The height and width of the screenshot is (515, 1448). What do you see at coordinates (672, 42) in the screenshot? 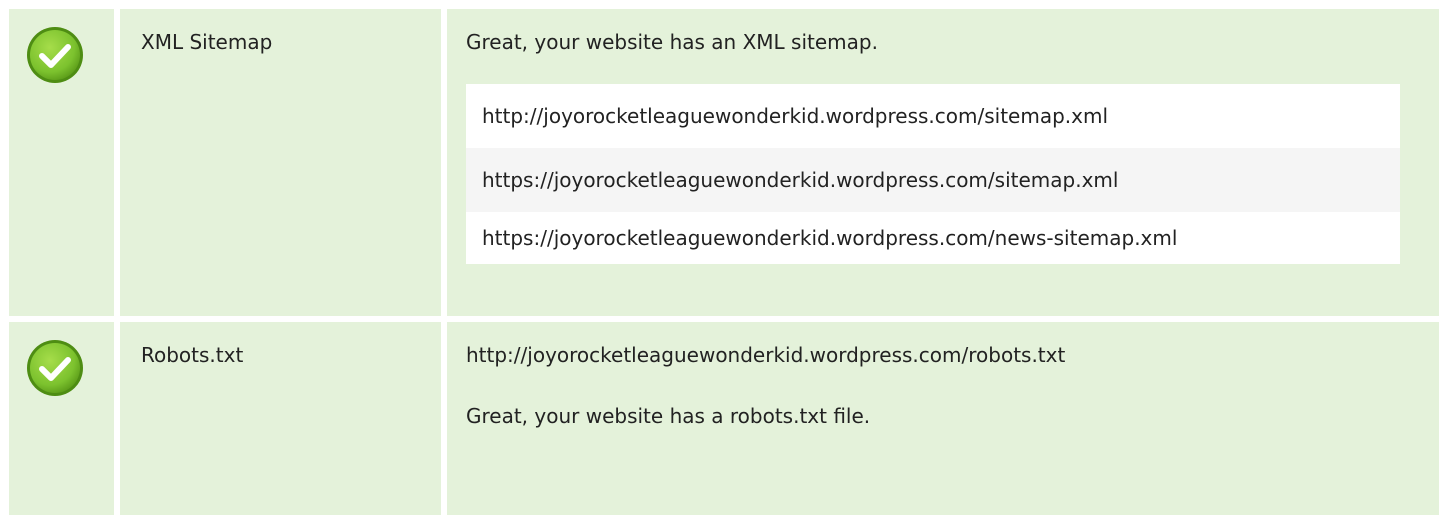
I see `check-message: Great, your website has an XML sitemap.` at bounding box center [672, 42].